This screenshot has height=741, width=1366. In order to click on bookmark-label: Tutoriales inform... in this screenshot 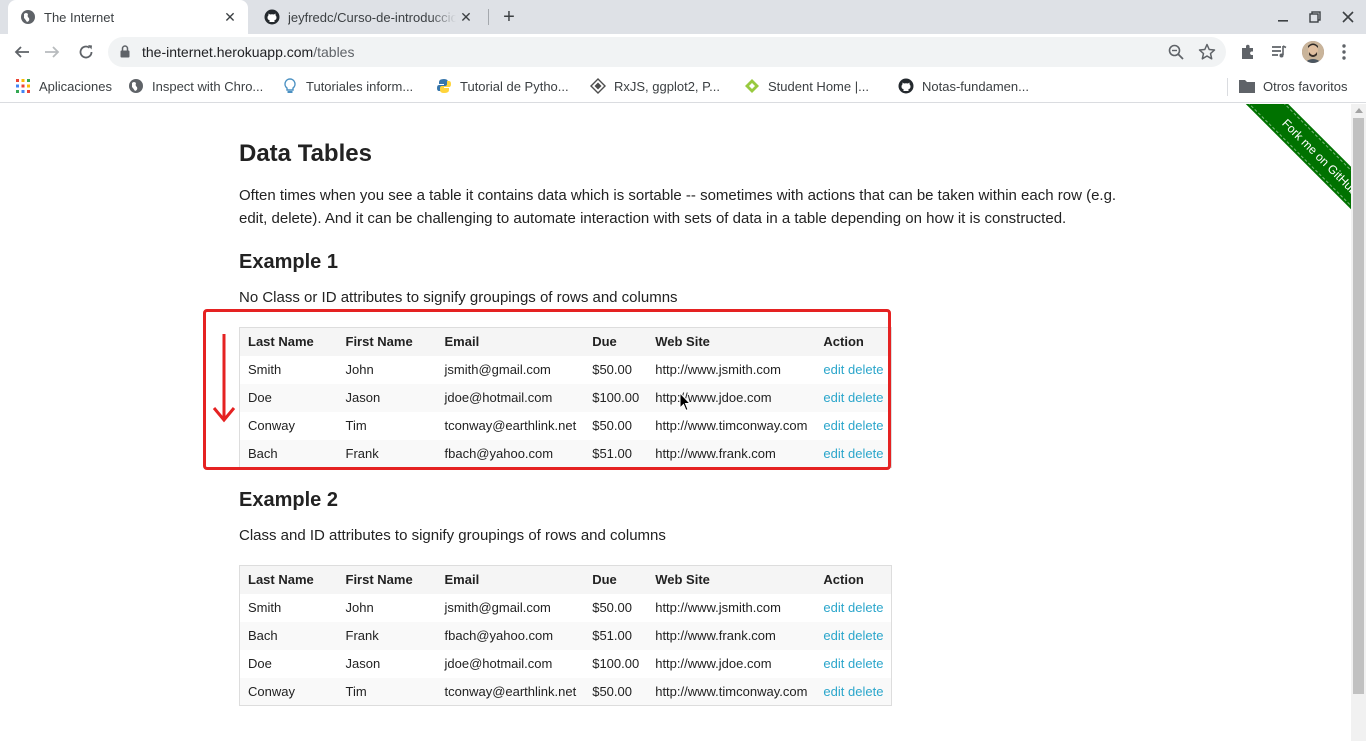, I will do `click(360, 86)`.